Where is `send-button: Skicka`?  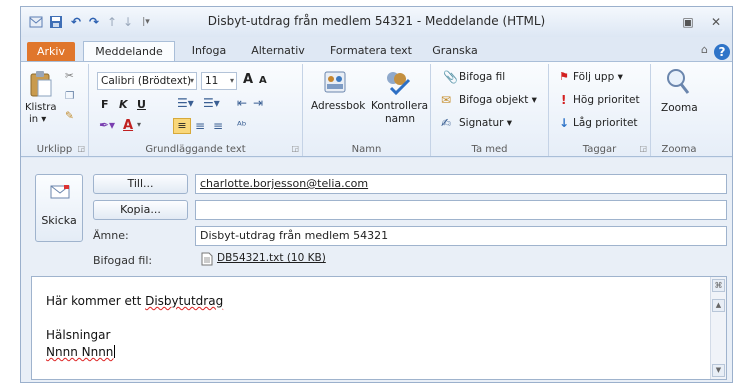 send-button: Skicka is located at coordinates (59, 208).